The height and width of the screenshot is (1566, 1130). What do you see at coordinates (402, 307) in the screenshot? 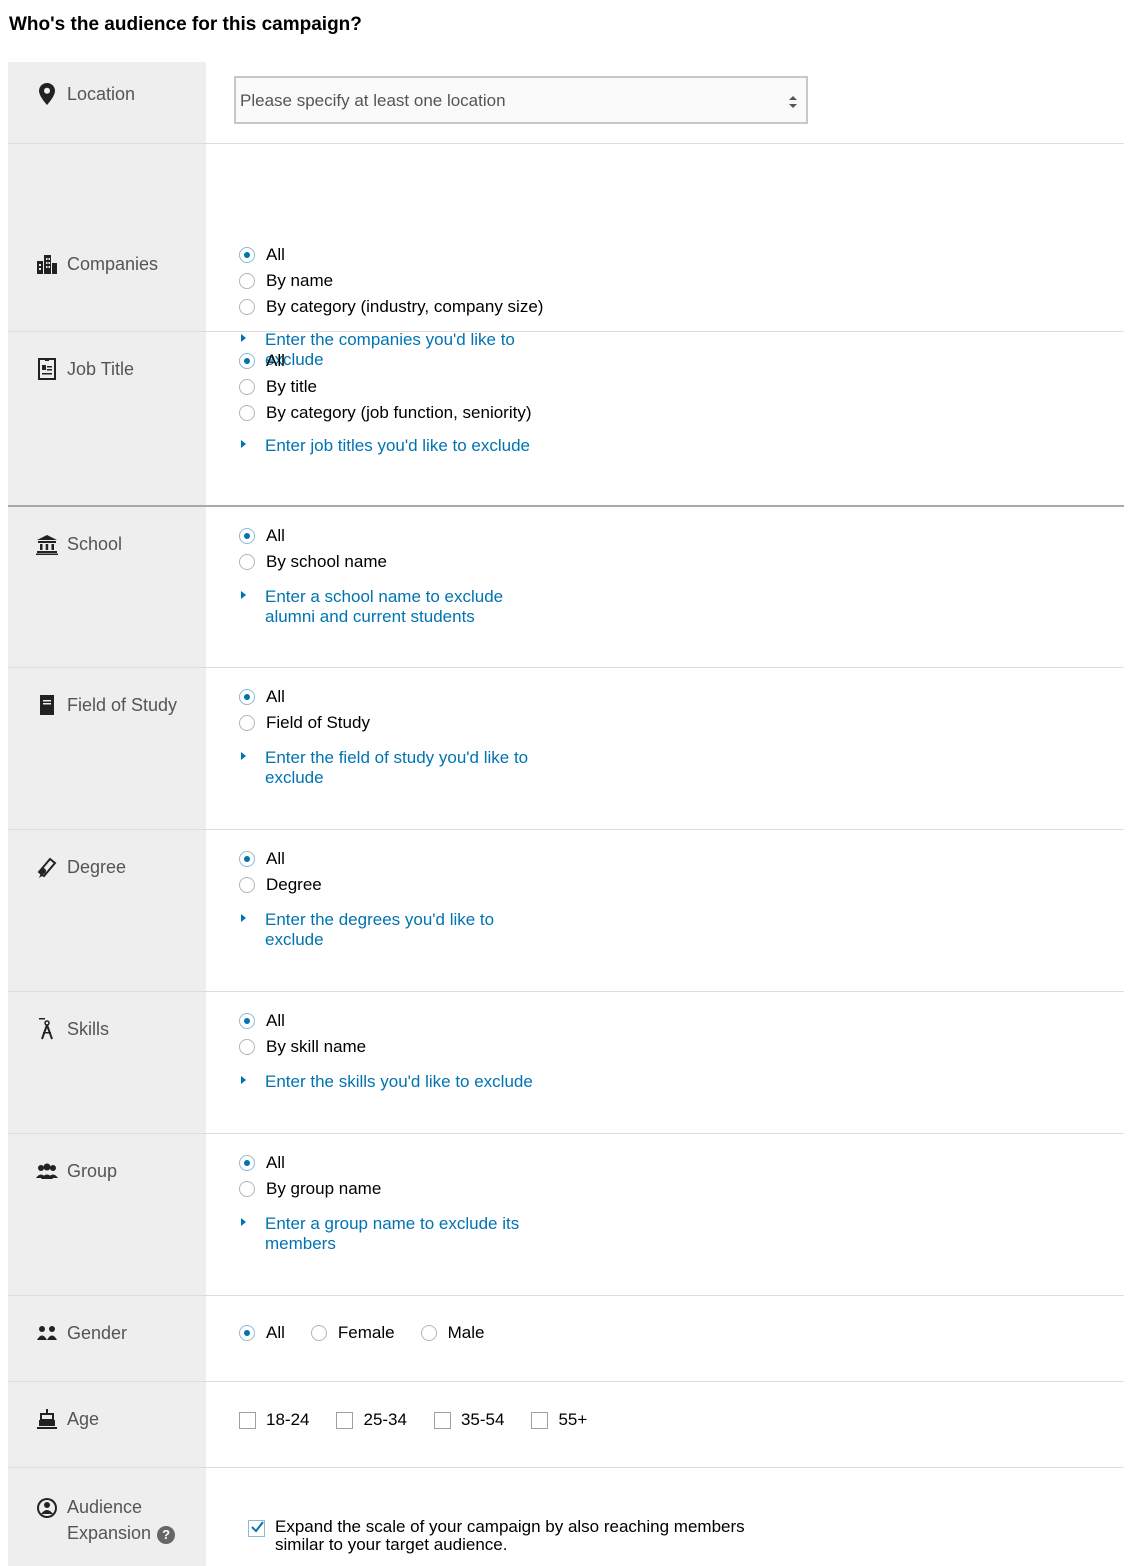
I see `companies-option-by-category: By category (industry, company size)` at bounding box center [402, 307].